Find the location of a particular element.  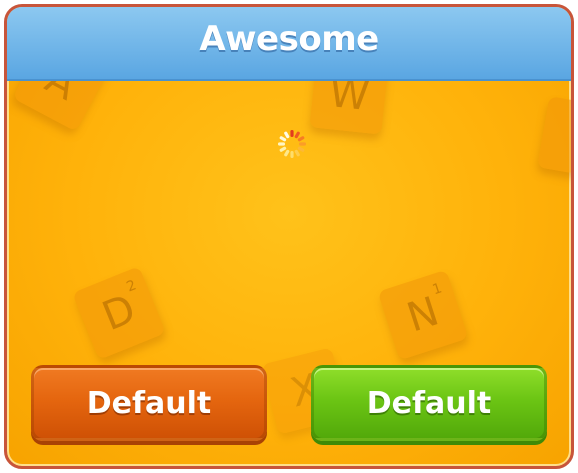

tile-letter: D is located at coordinates (119, 313).